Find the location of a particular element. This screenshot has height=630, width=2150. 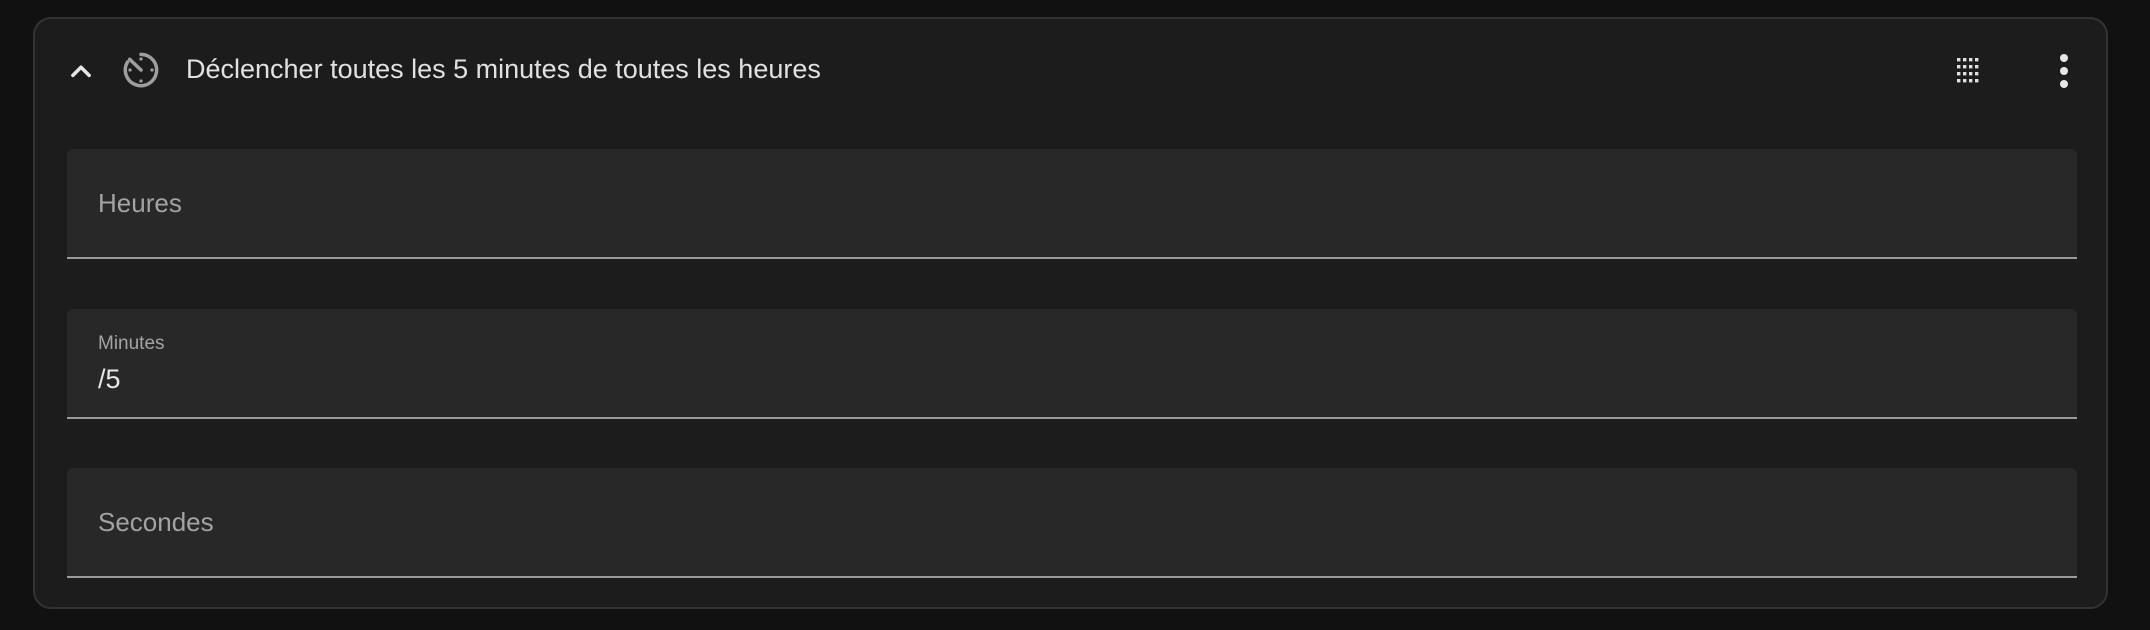

minutes-field-label: Minutes is located at coordinates (131, 343).